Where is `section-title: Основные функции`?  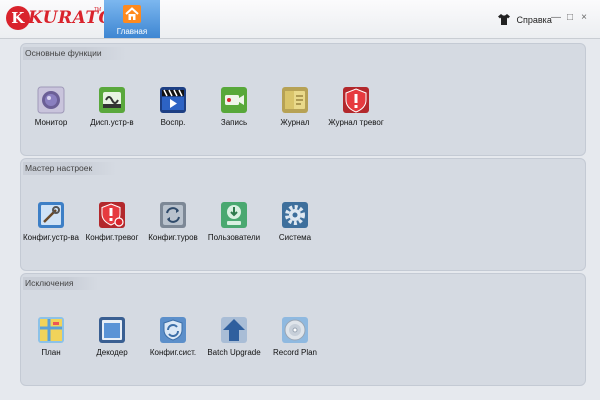
section-title: Основные функции is located at coordinates (74, 53).